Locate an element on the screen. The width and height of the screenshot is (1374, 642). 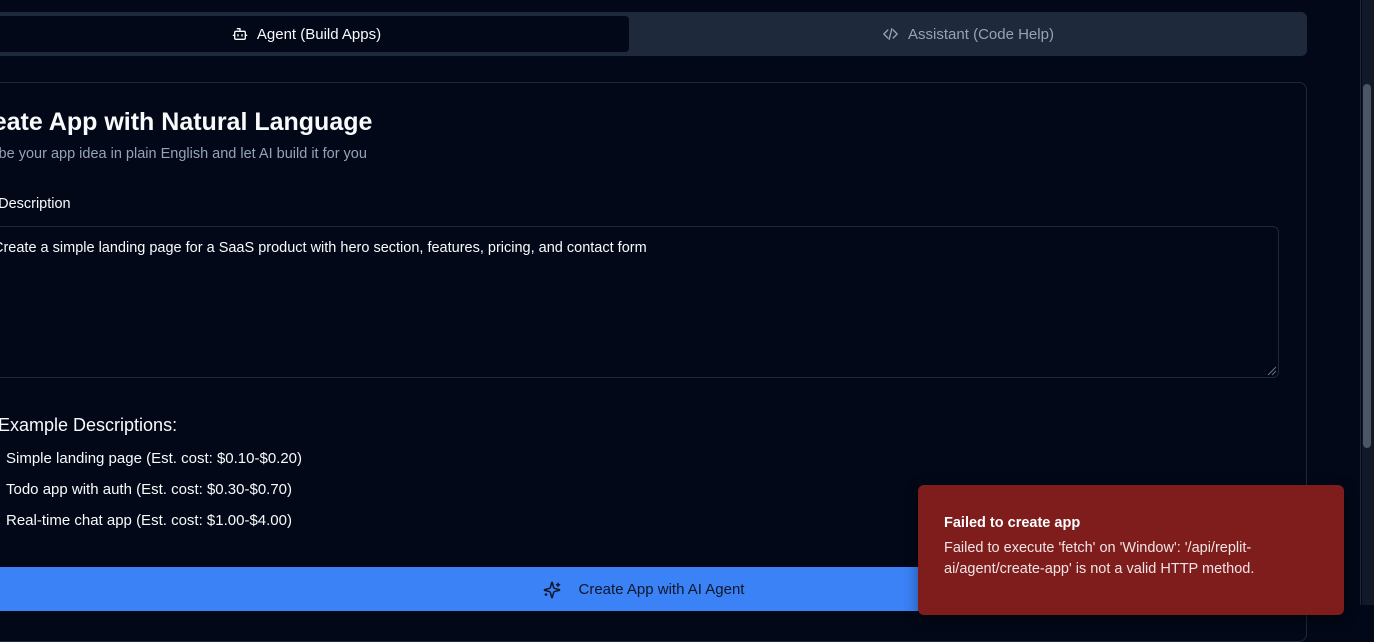
scrollbar-thumb is located at coordinates (1367, 266).